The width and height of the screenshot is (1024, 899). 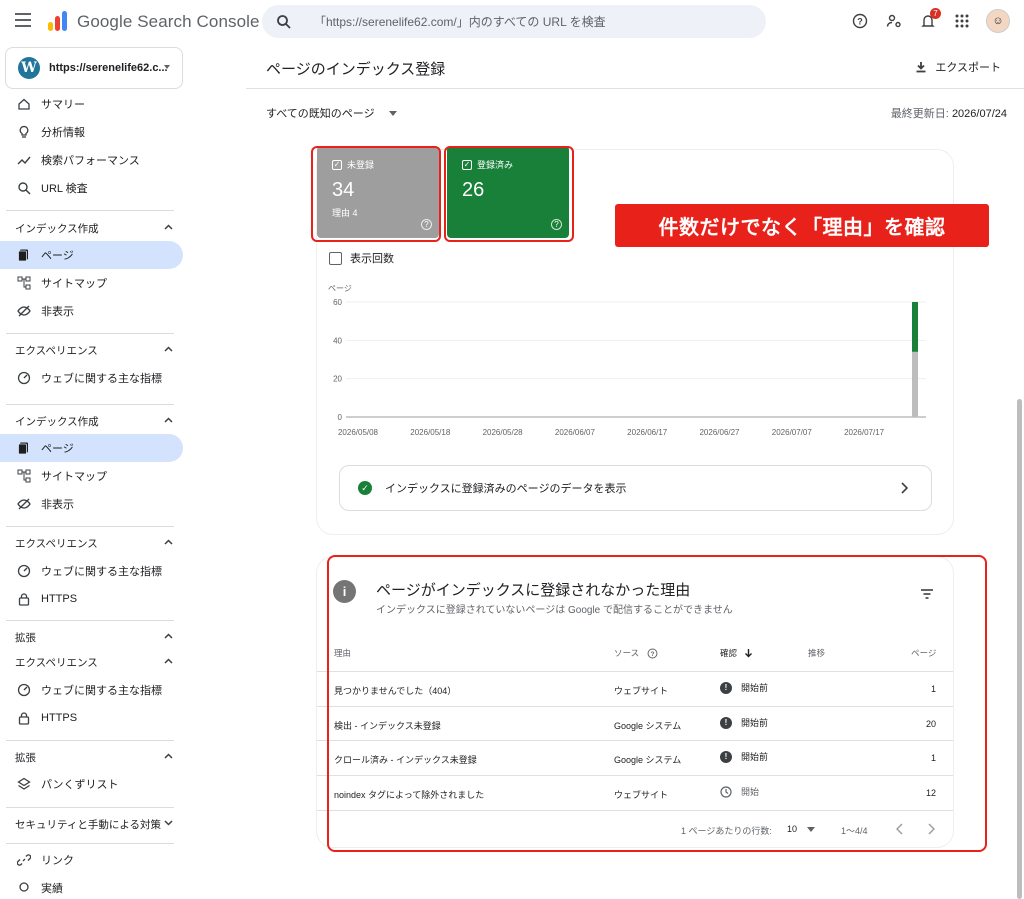 What do you see at coordinates (335, 258) in the screenshot?
I see `checkbox-icon` at bounding box center [335, 258].